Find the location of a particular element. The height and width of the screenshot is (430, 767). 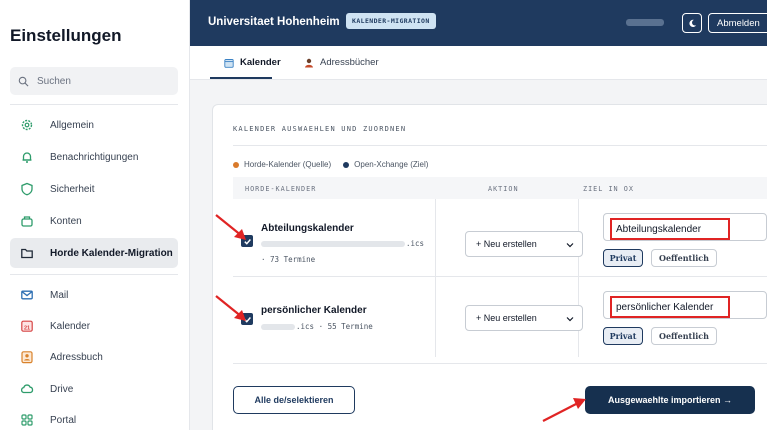

legend-source: Horde-Kalender (Quelle) is located at coordinates (288, 164).